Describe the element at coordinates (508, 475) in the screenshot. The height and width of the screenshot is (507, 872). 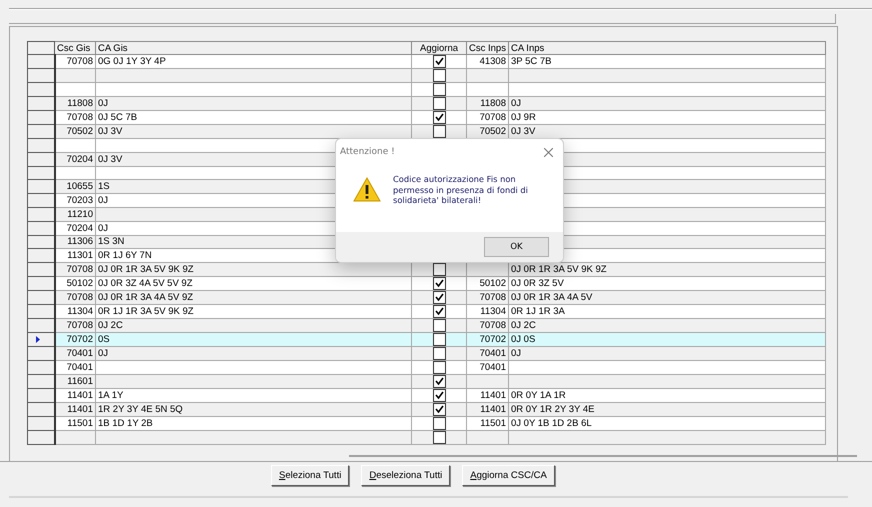
I see `action-button: Aggiorna CSC/CA` at that location.